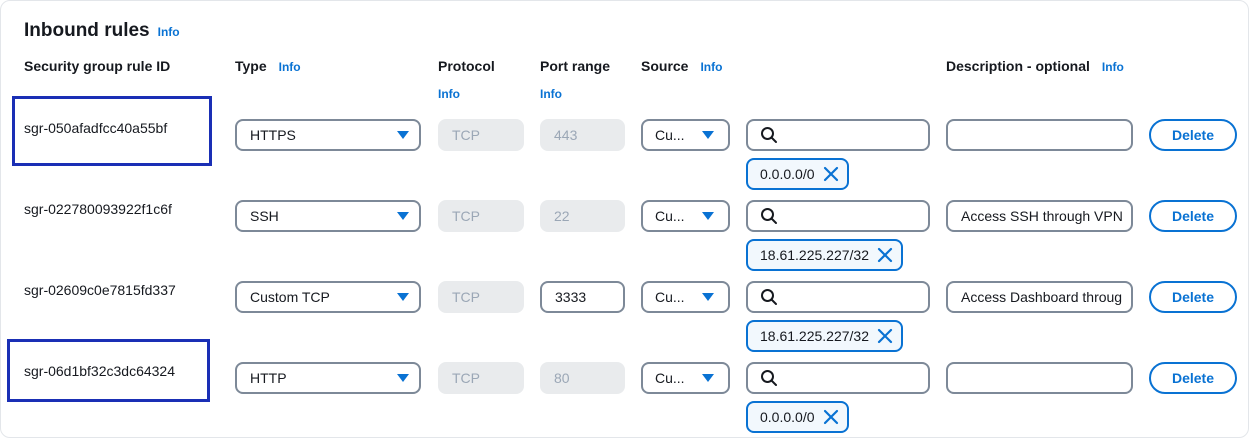 The image size is (1249, 438). I want to click on col-header-description: Description - optional Info, so click(1035, 66).